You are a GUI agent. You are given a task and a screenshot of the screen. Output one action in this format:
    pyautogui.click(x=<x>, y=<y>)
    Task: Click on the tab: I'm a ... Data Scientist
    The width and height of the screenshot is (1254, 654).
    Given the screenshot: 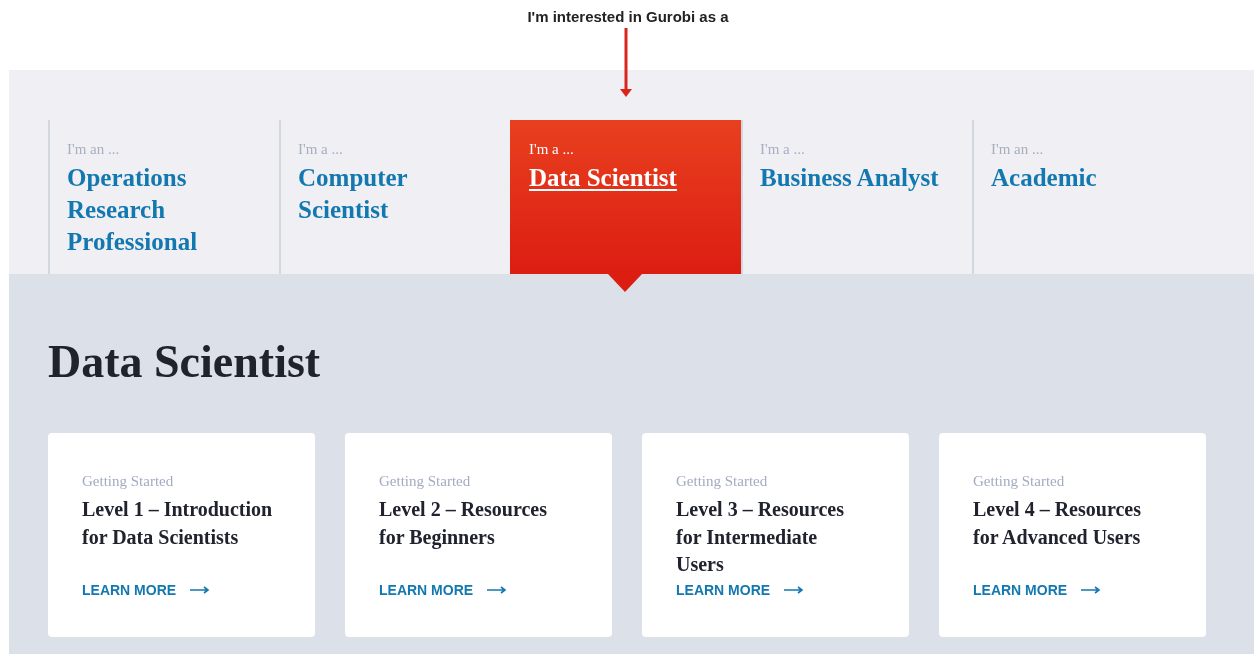 What is the action you would take?
    pyautogui.click(x=625, y=197)
    